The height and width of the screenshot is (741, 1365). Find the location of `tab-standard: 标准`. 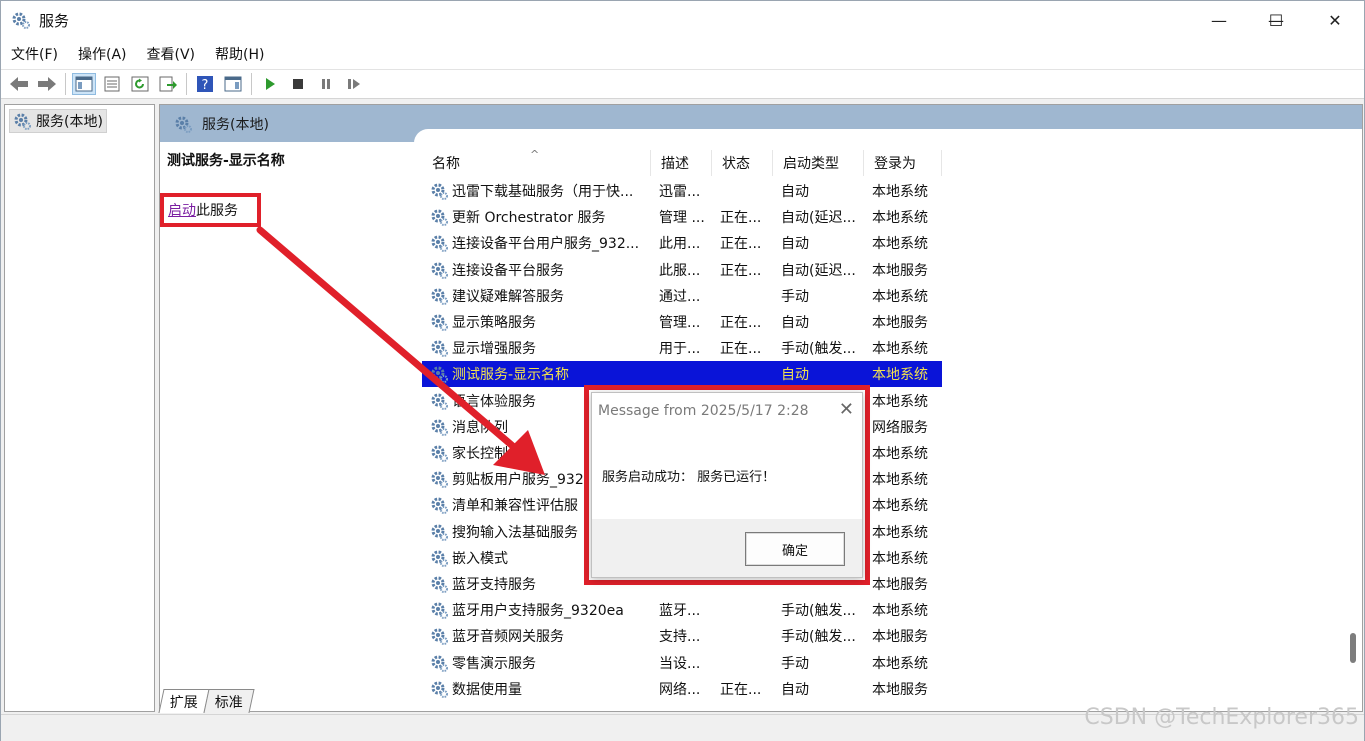

tab-standard: 标准 is located at coordinates (229, 701).